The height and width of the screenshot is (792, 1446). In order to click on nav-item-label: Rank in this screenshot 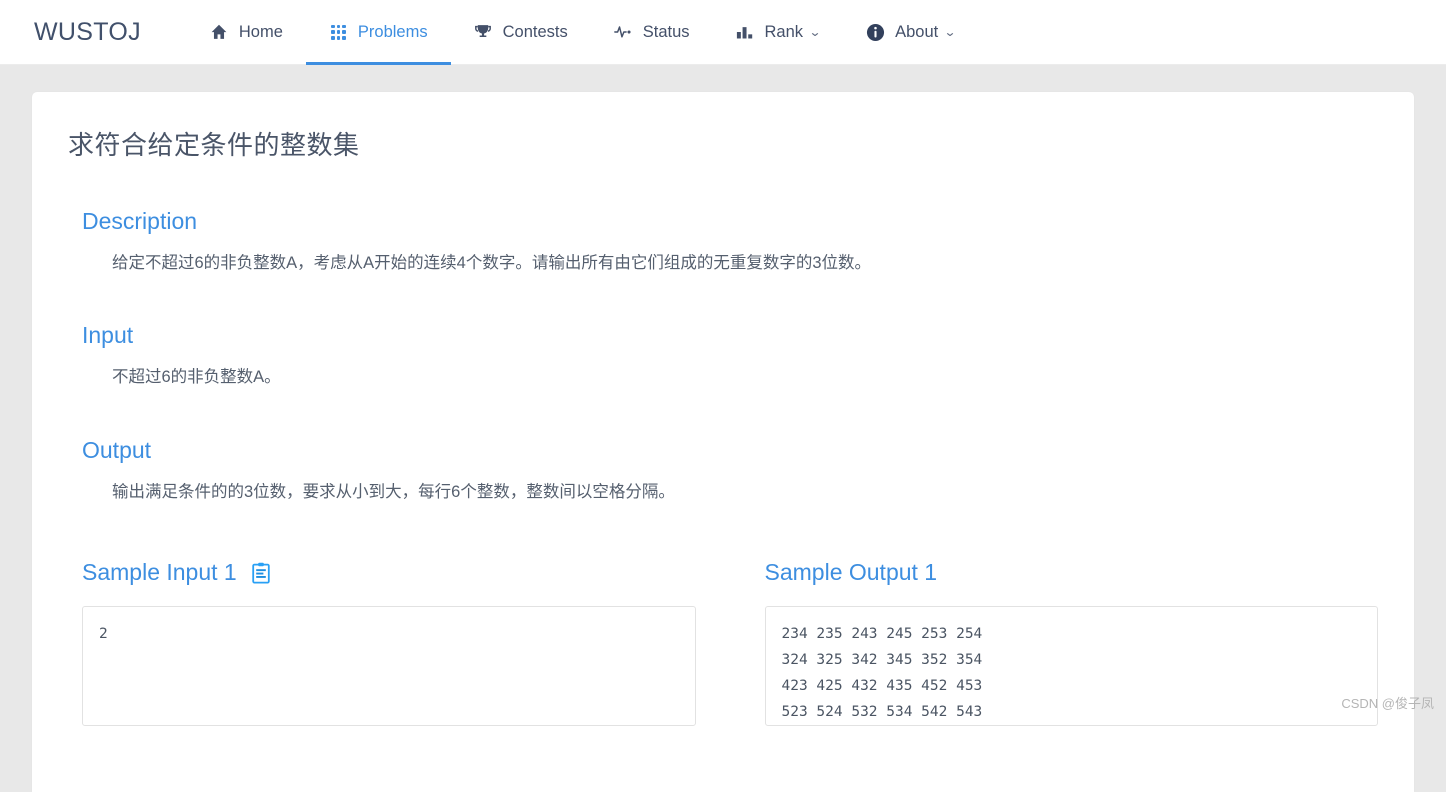, I will do `click(784, 31)`.